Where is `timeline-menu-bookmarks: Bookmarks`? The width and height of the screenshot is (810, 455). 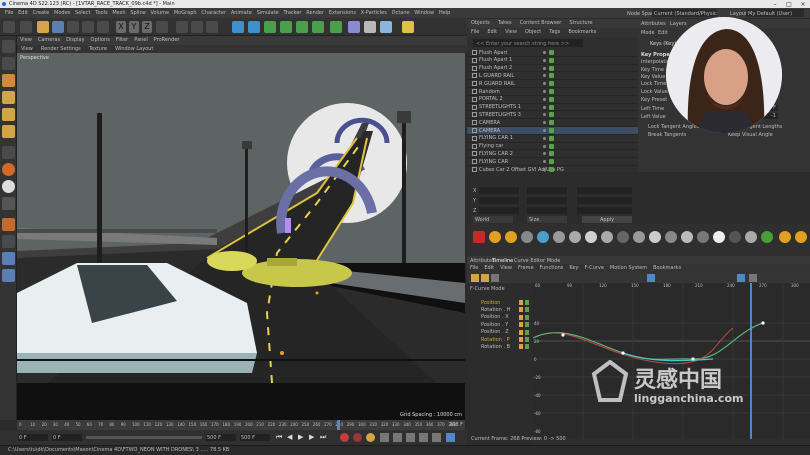
timeline-menu-bookmarks: Bookmarks is located at coordinates (667, 268).